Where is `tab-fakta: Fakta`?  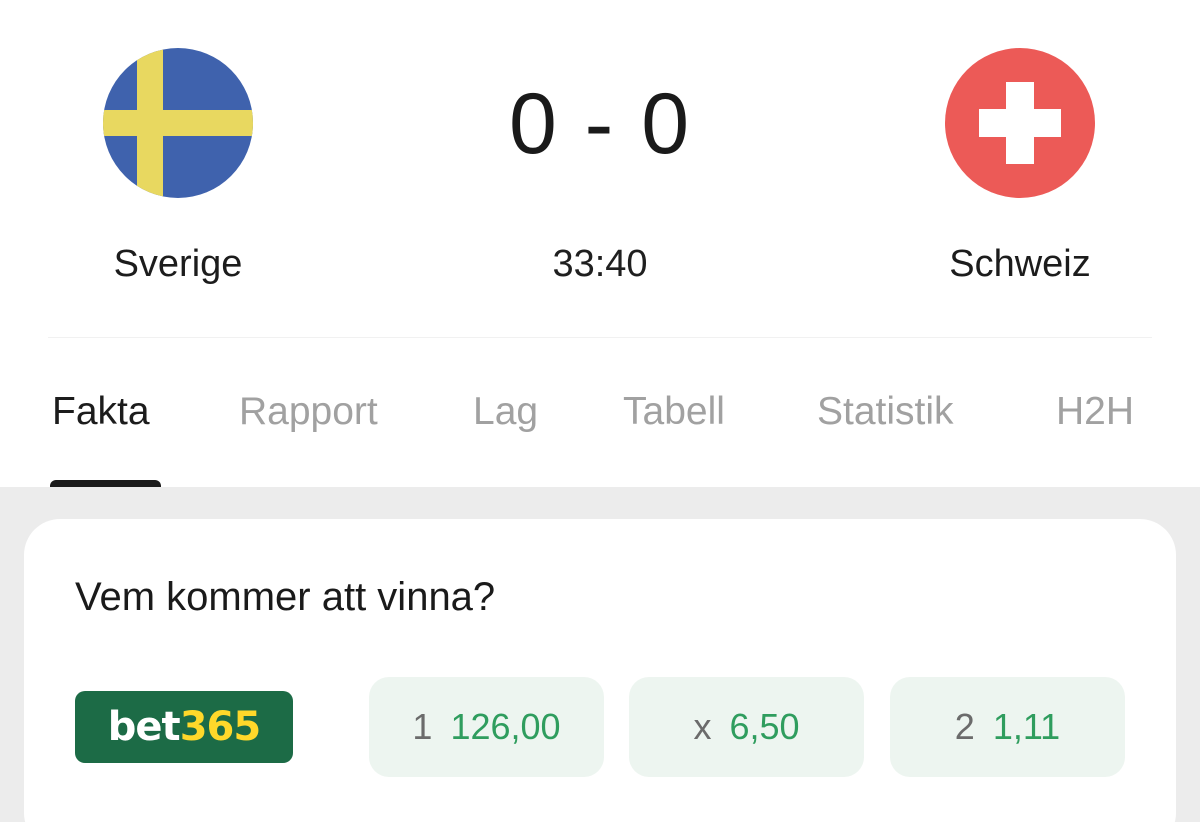 tab-fakta: Fakta is located at coordinates (101, 412).